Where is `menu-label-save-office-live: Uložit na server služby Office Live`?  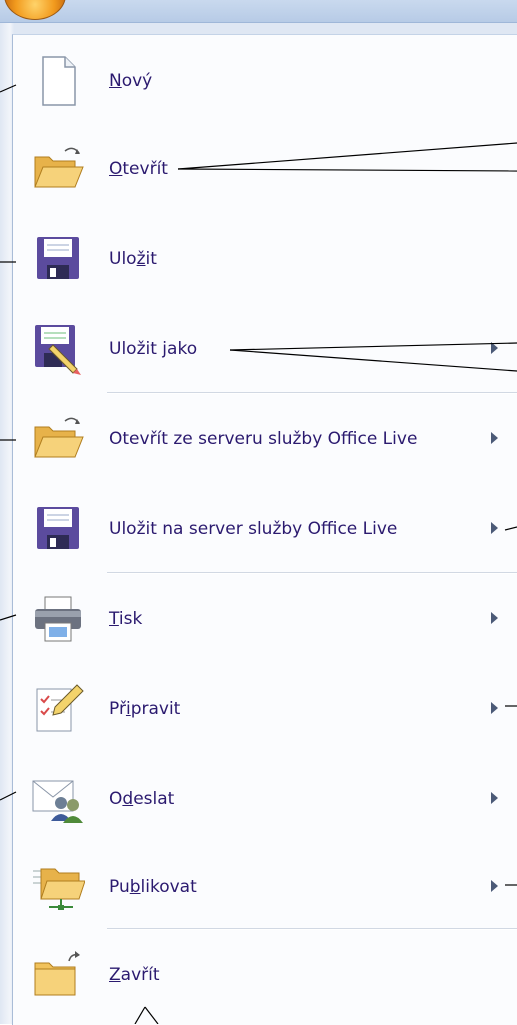 menu-label-save-office-live: Uložit na server služby Office Live is located at coordinates (253, 529).